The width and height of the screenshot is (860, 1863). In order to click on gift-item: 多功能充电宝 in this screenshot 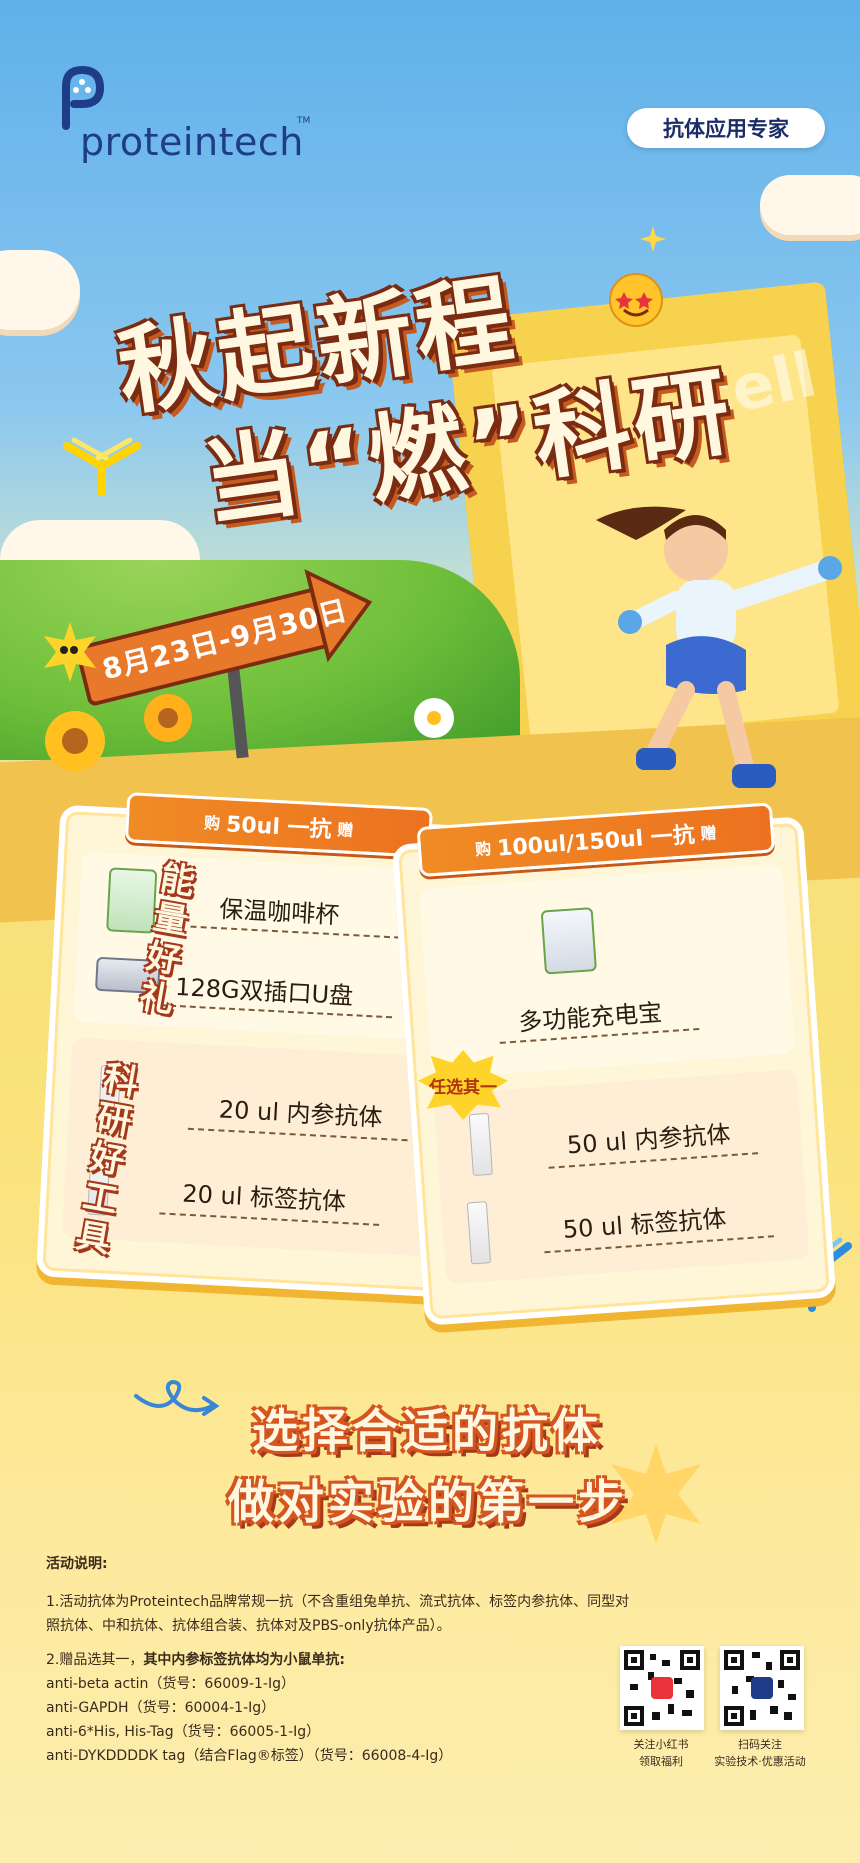, I will do `click(590, 1017)`.